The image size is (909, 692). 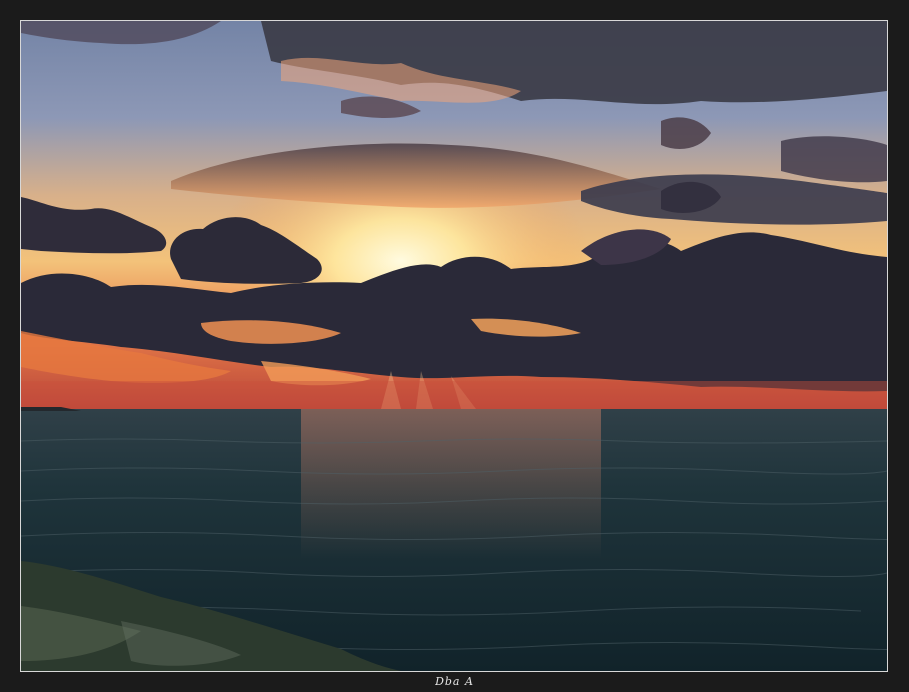 What do you see at coordinates (454, 681) in the screenshot?
I see `photographer-signature: Dba A` at bounding box center [454, 681].